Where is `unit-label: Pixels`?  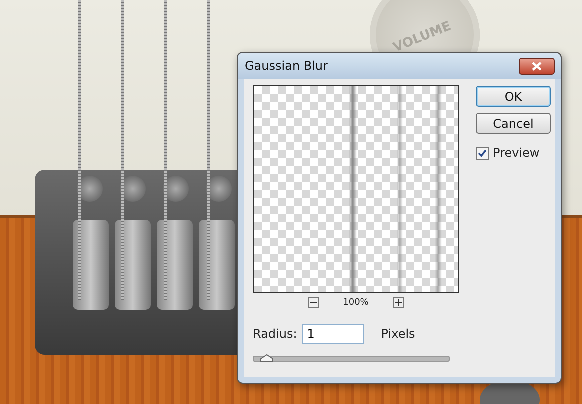
unit-label: Pixels is located at coordinates (398, 334).